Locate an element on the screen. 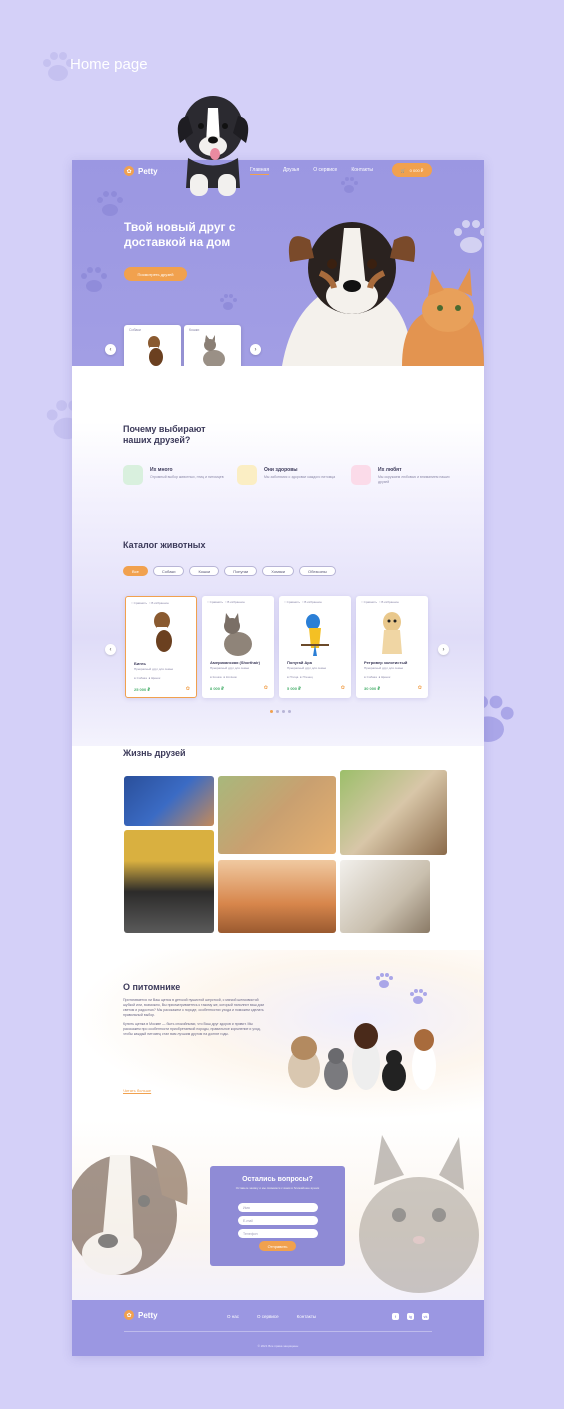  social-links: f ig vk is located at coordinates (410, 1316).